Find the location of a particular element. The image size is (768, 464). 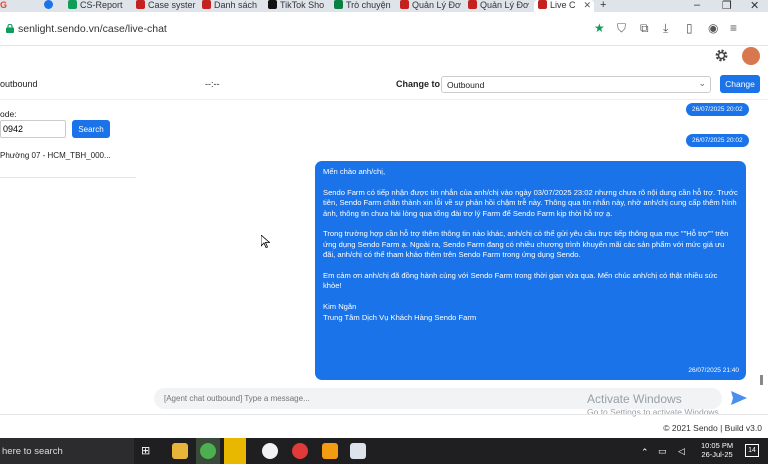

tab-danh-sach: Danh sách is located at coordinates (232, 6).